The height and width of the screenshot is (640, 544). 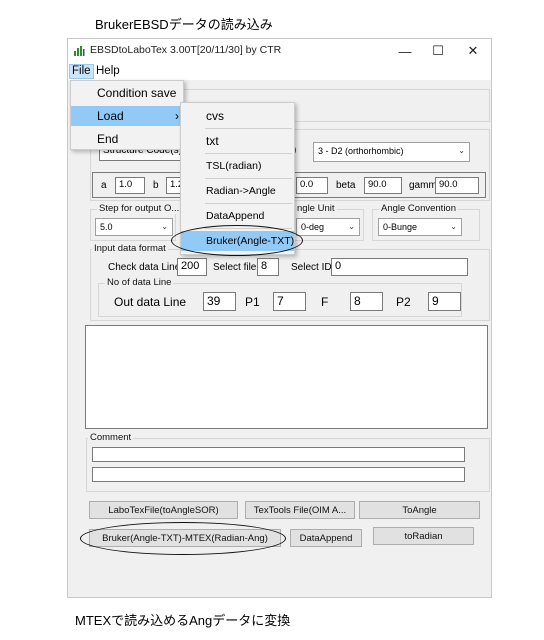 What do you see at coordinates (444, 301) in the screenshot?
I see `p2-input: 9` at bounding box center [444, 301].